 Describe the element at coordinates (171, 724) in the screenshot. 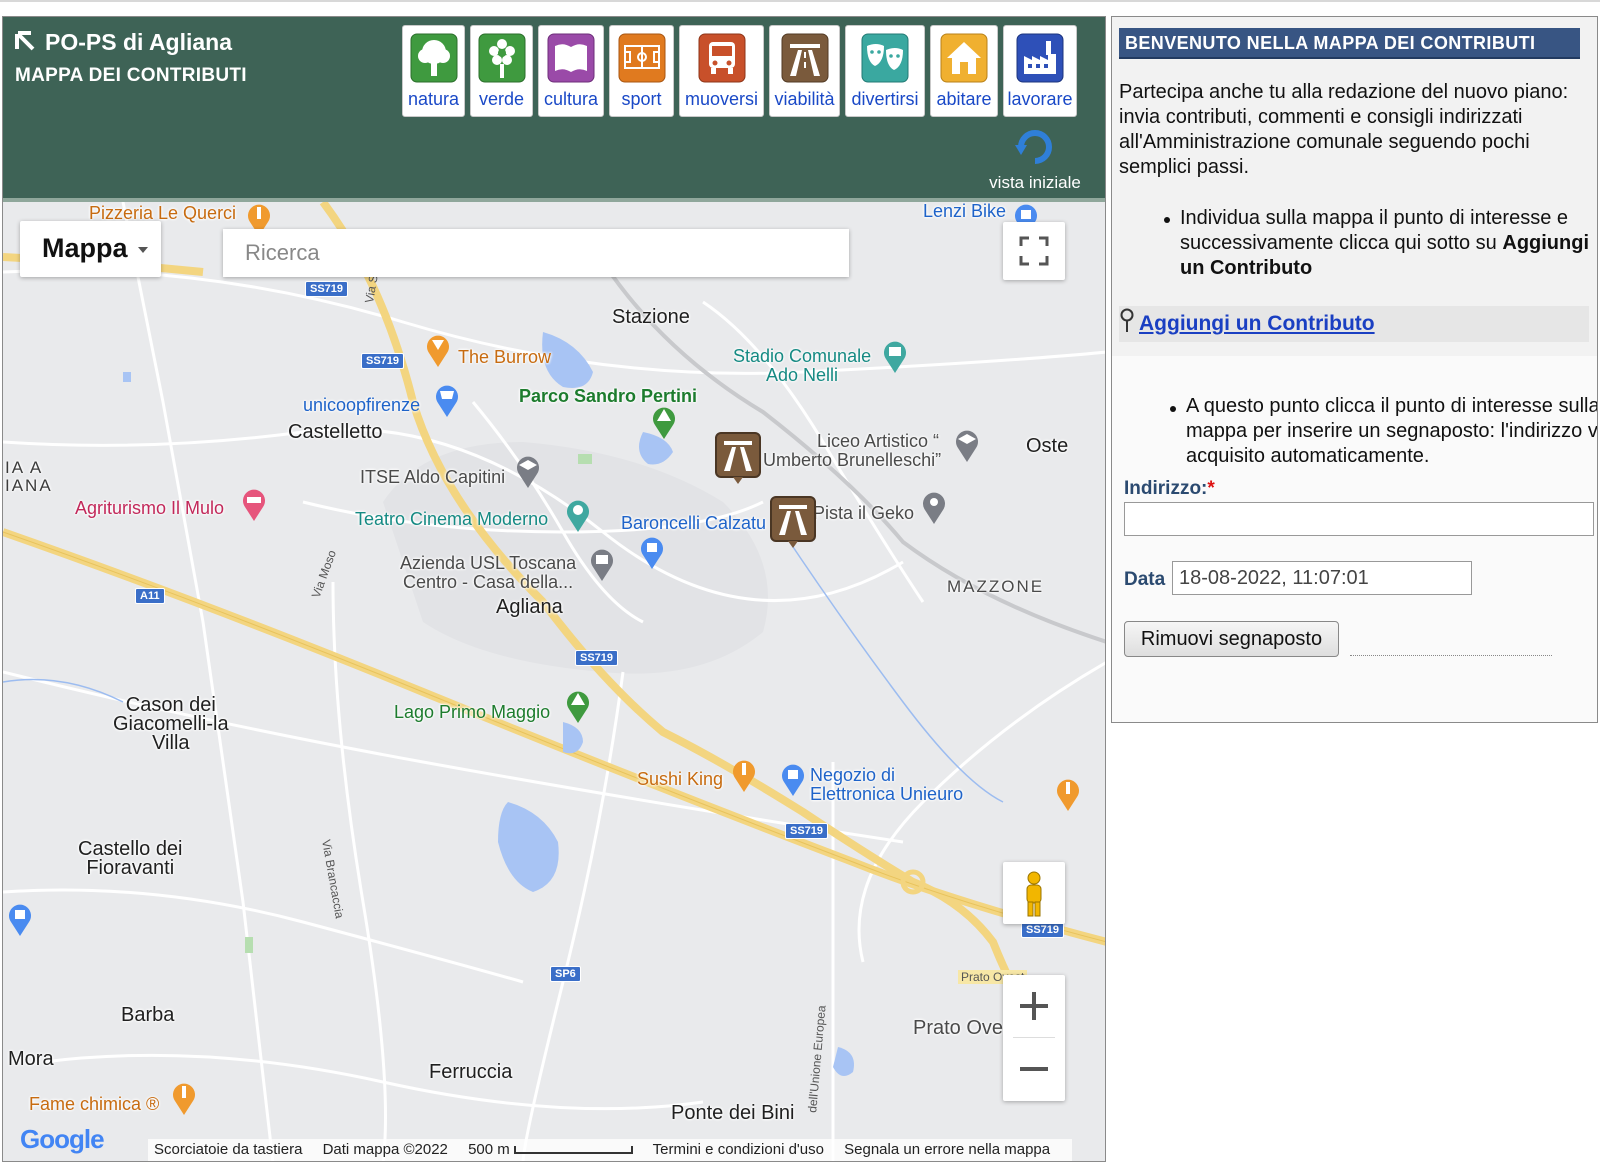

I see `map-label-cason: Cason dei Giacomelli-la Villa` at that location.